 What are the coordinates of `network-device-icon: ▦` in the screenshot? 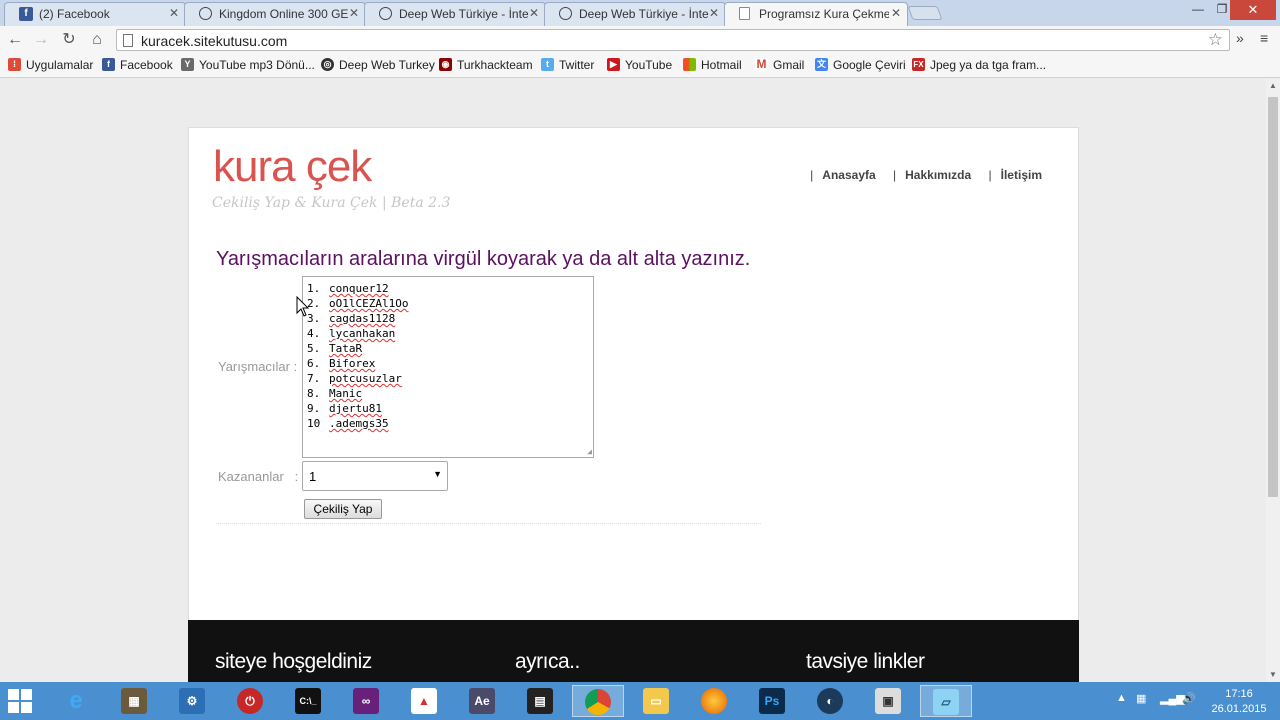 It's located at (1141, 698).